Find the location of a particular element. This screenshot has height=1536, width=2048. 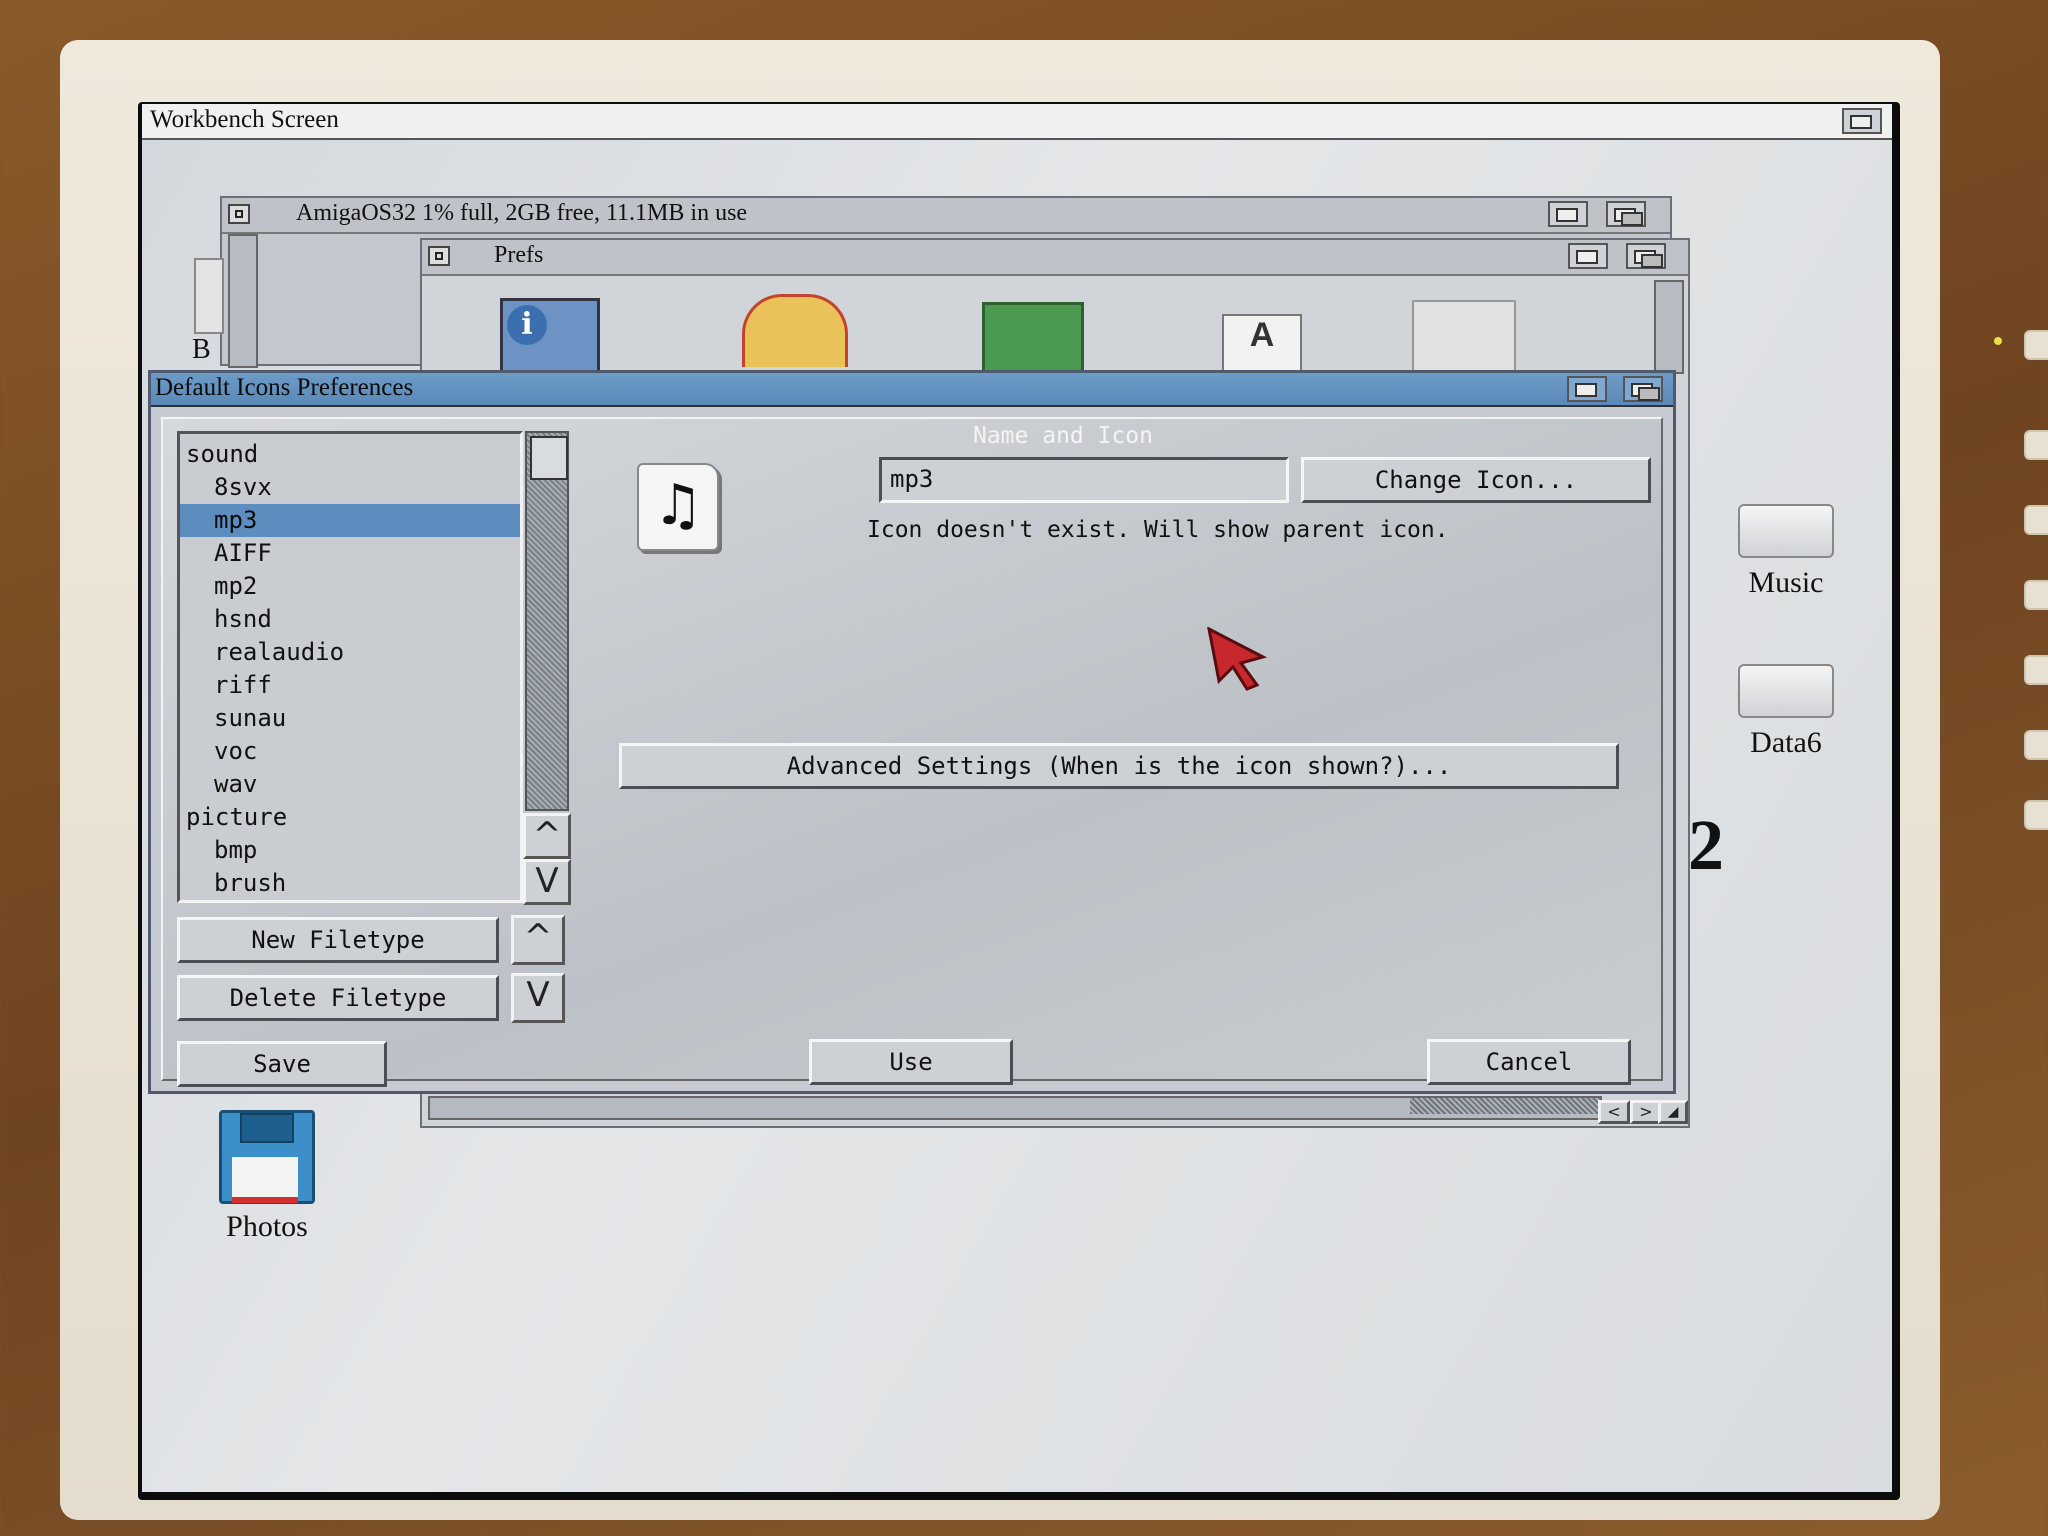

data6-drive-label: Data6 is located at coordinates (1786, 742).